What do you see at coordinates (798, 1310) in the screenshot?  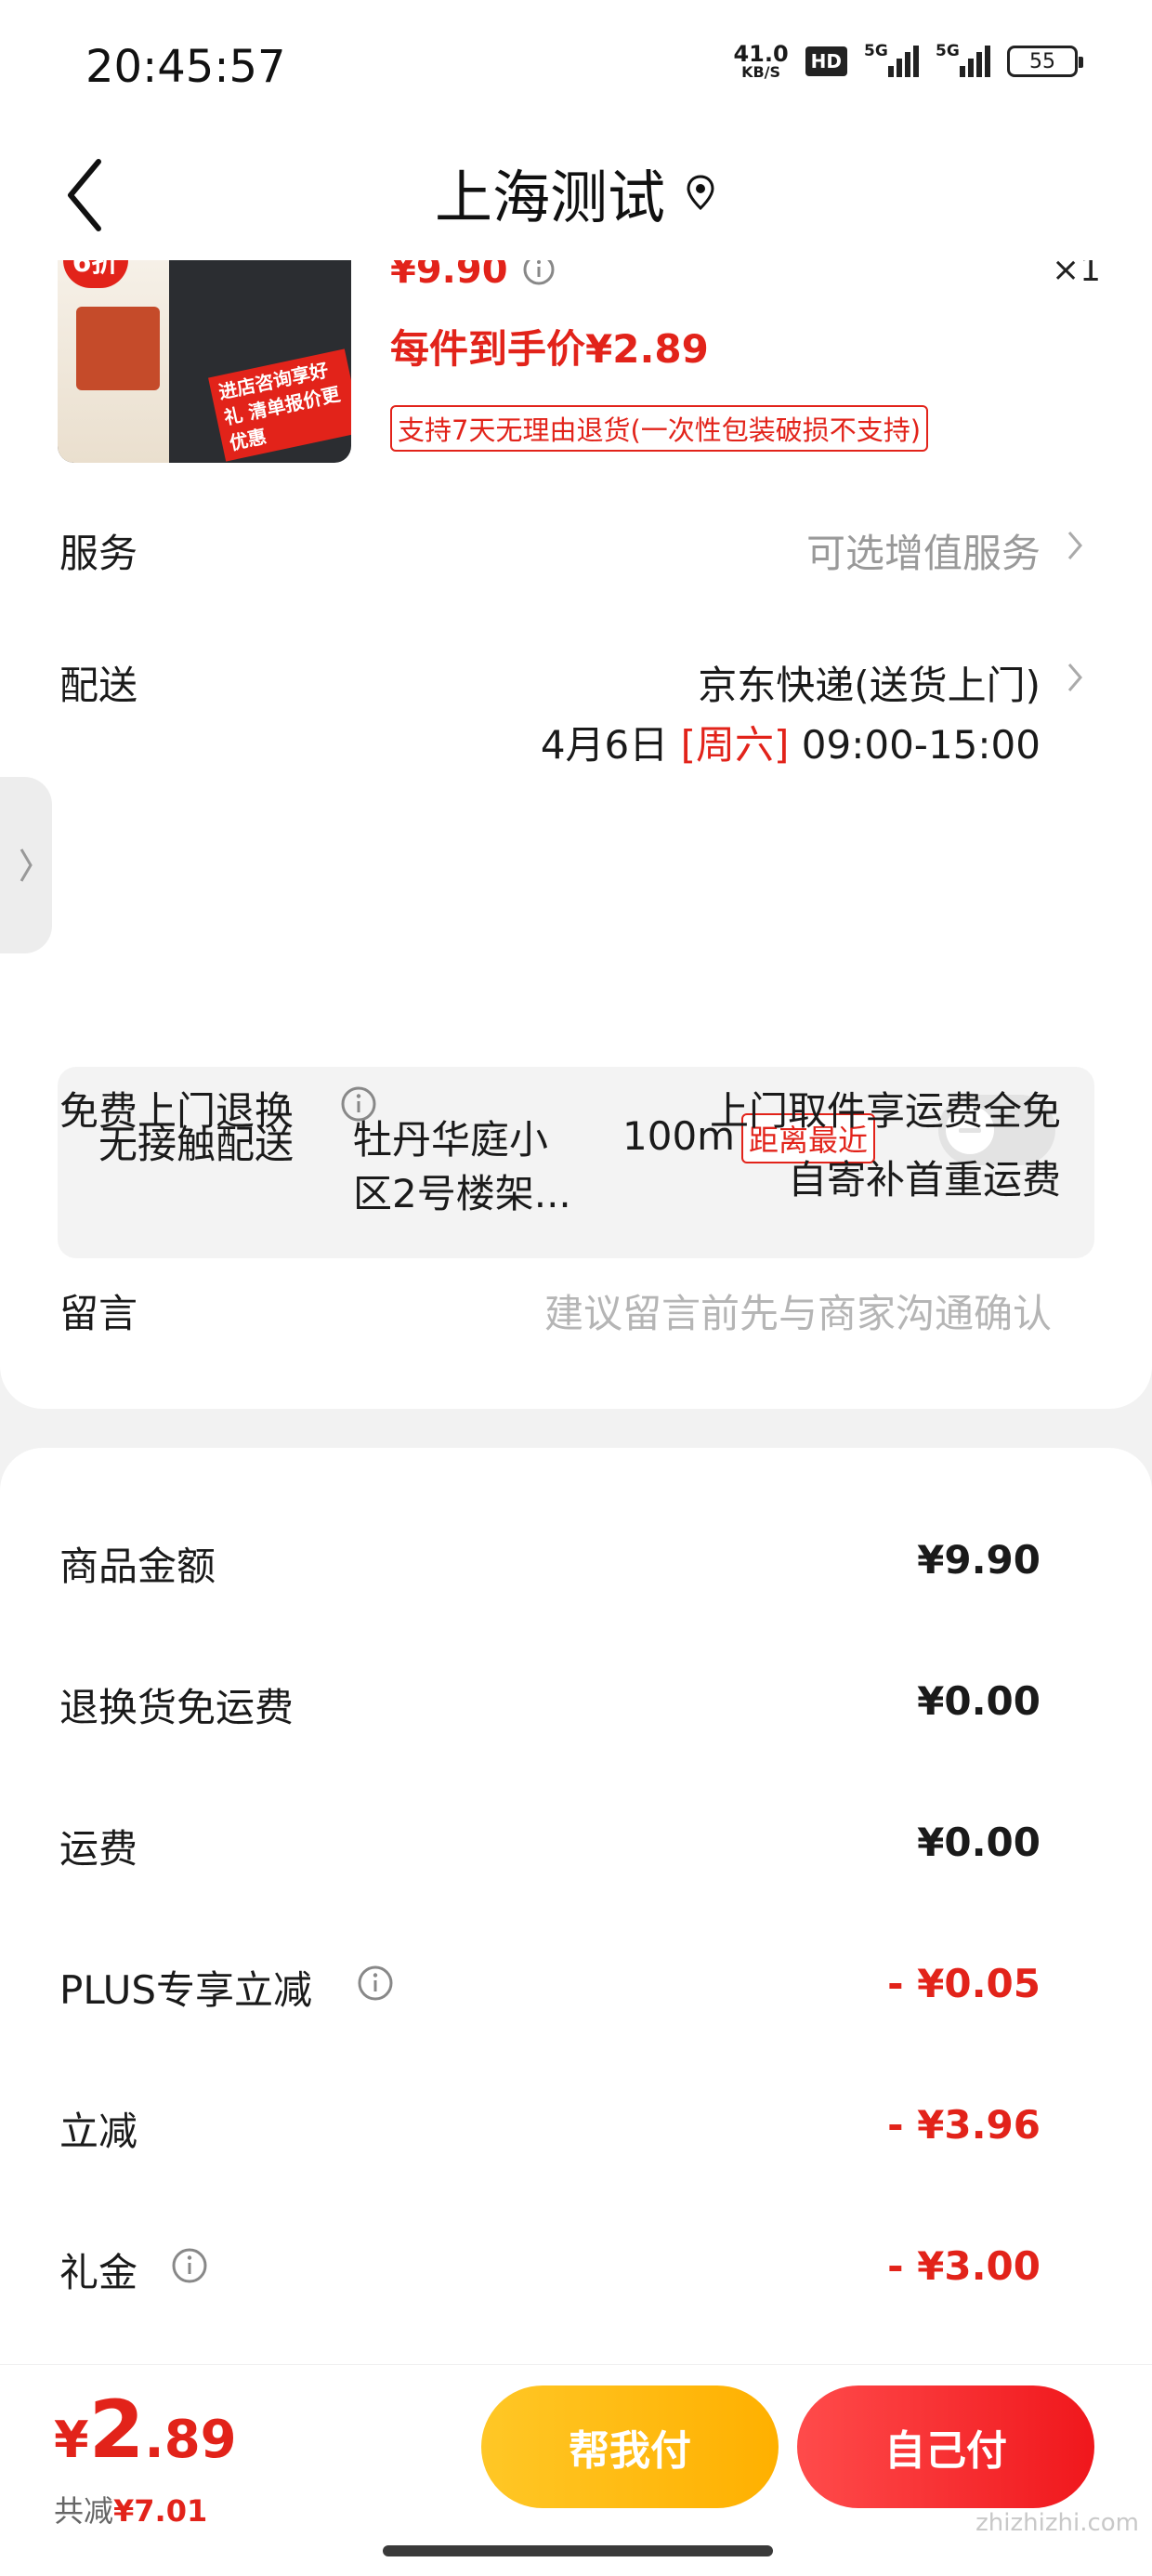 I see `message-input: 建议留言前先与商家沟通确认` at bounding box center [798, 1310].